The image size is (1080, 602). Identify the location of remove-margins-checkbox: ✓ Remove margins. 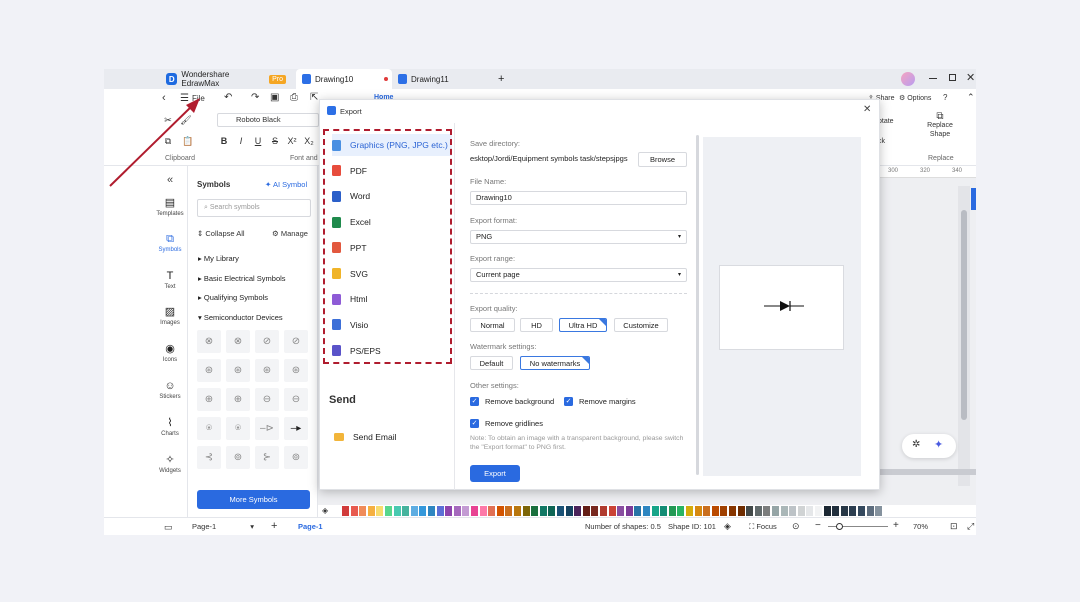
(600, 401).